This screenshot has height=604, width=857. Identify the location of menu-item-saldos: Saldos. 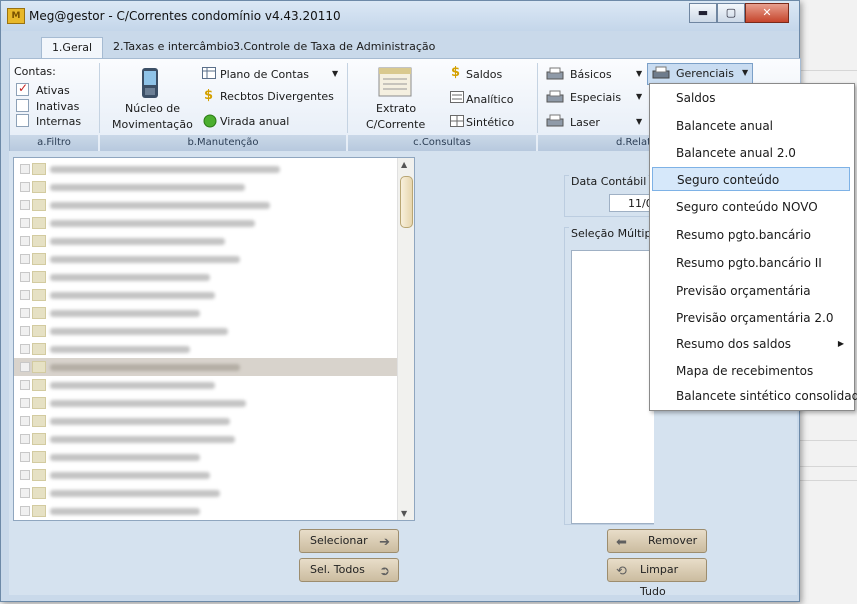
(751, 98).